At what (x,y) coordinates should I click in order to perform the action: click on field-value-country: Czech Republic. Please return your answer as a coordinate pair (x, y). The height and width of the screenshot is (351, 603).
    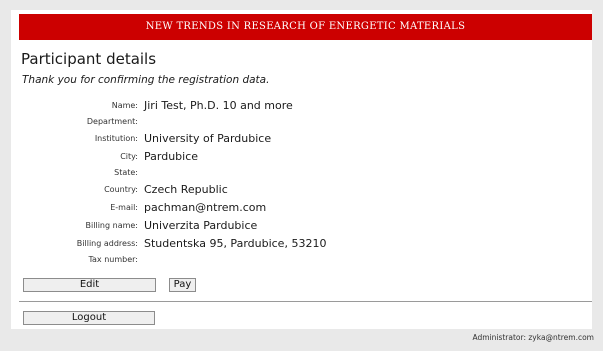
    Looking at the image, I should click on (186, 189).